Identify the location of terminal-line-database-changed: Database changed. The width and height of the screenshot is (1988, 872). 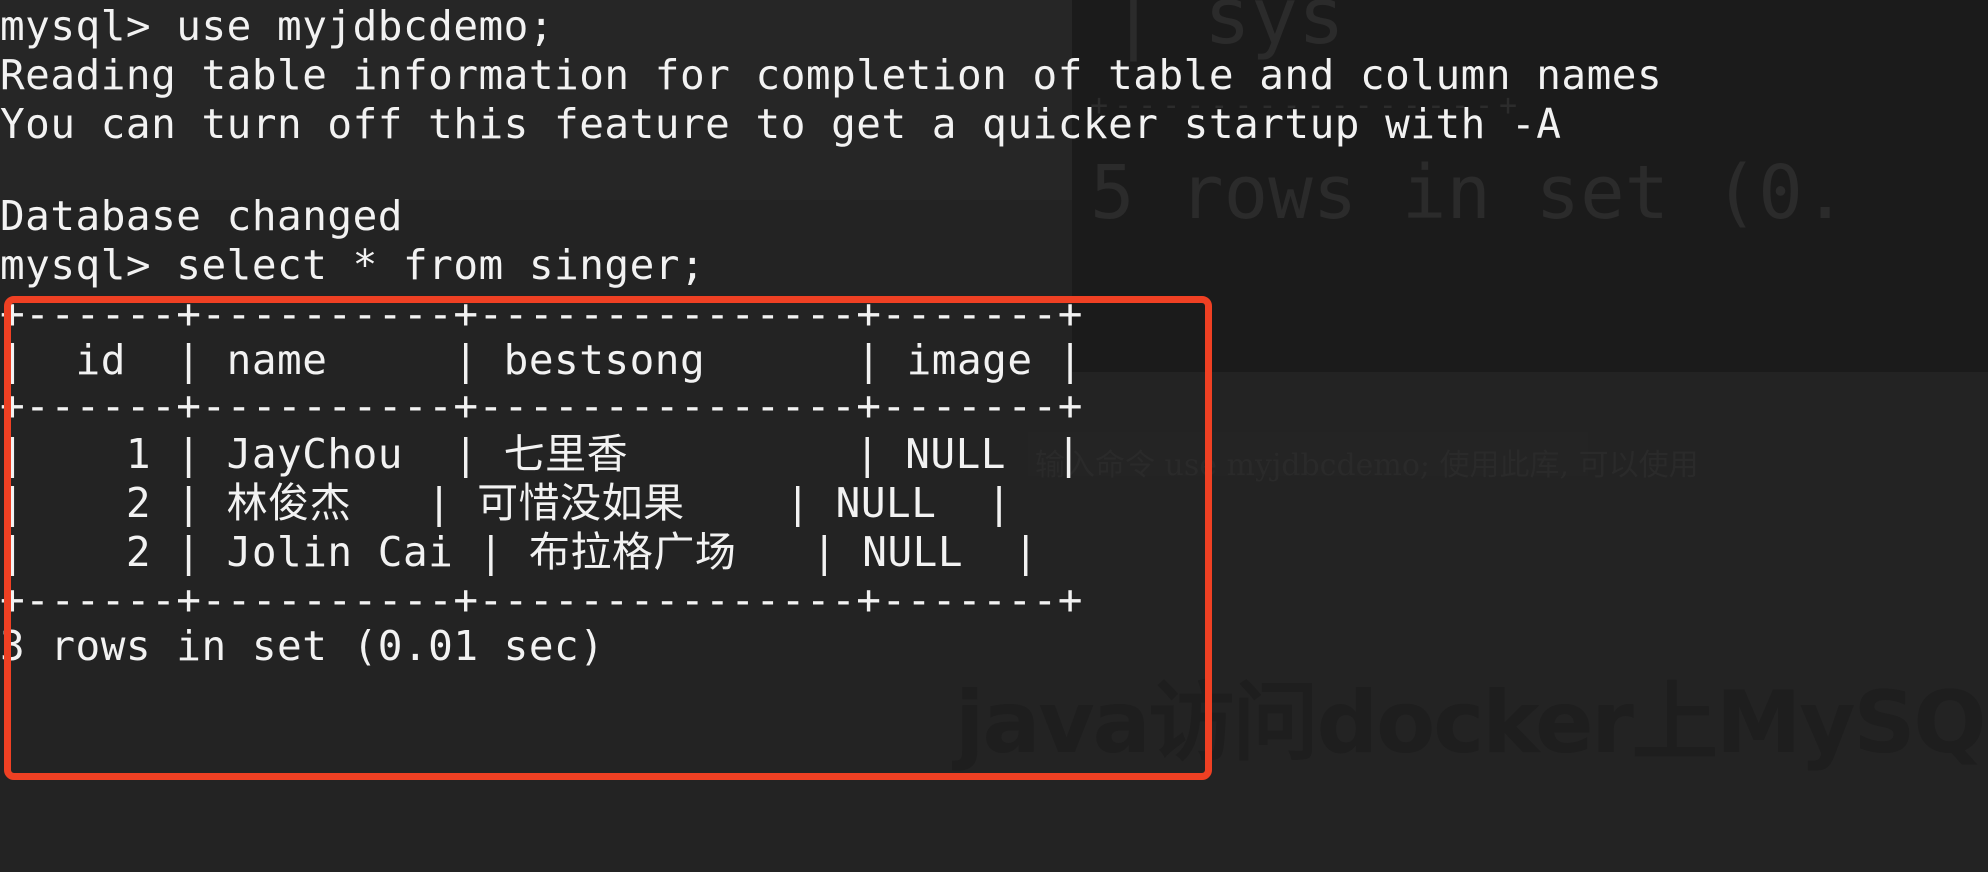
(201, 216).